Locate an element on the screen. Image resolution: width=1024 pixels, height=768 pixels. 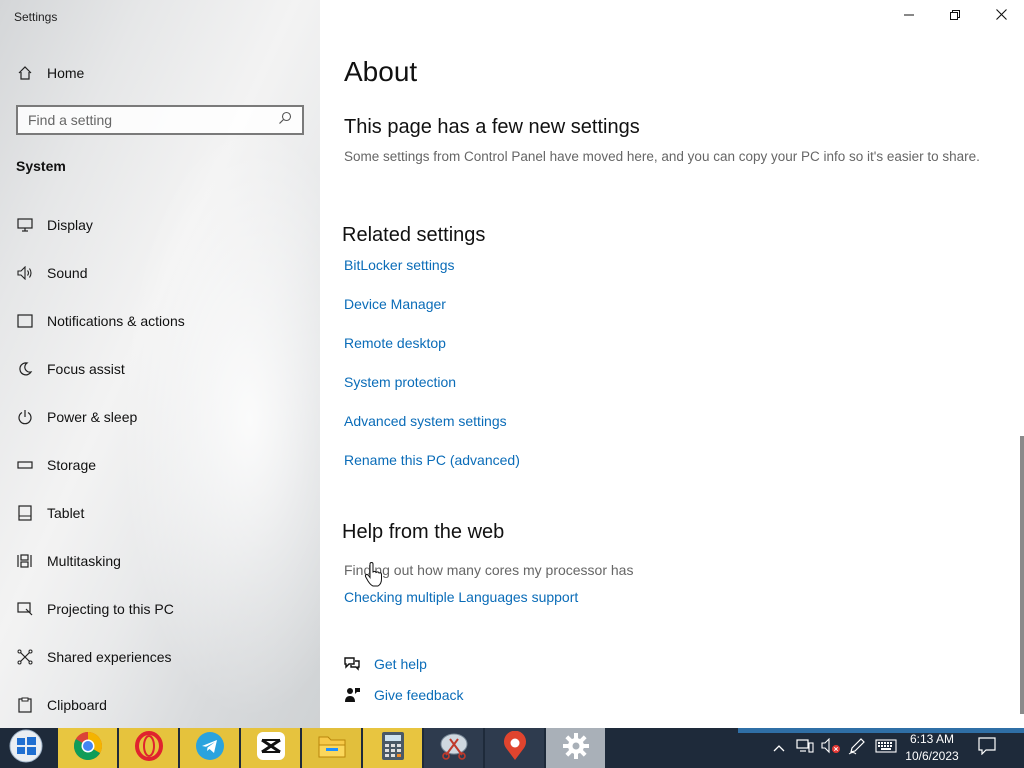
nav-home: Home is located at coordinates (50, 73).